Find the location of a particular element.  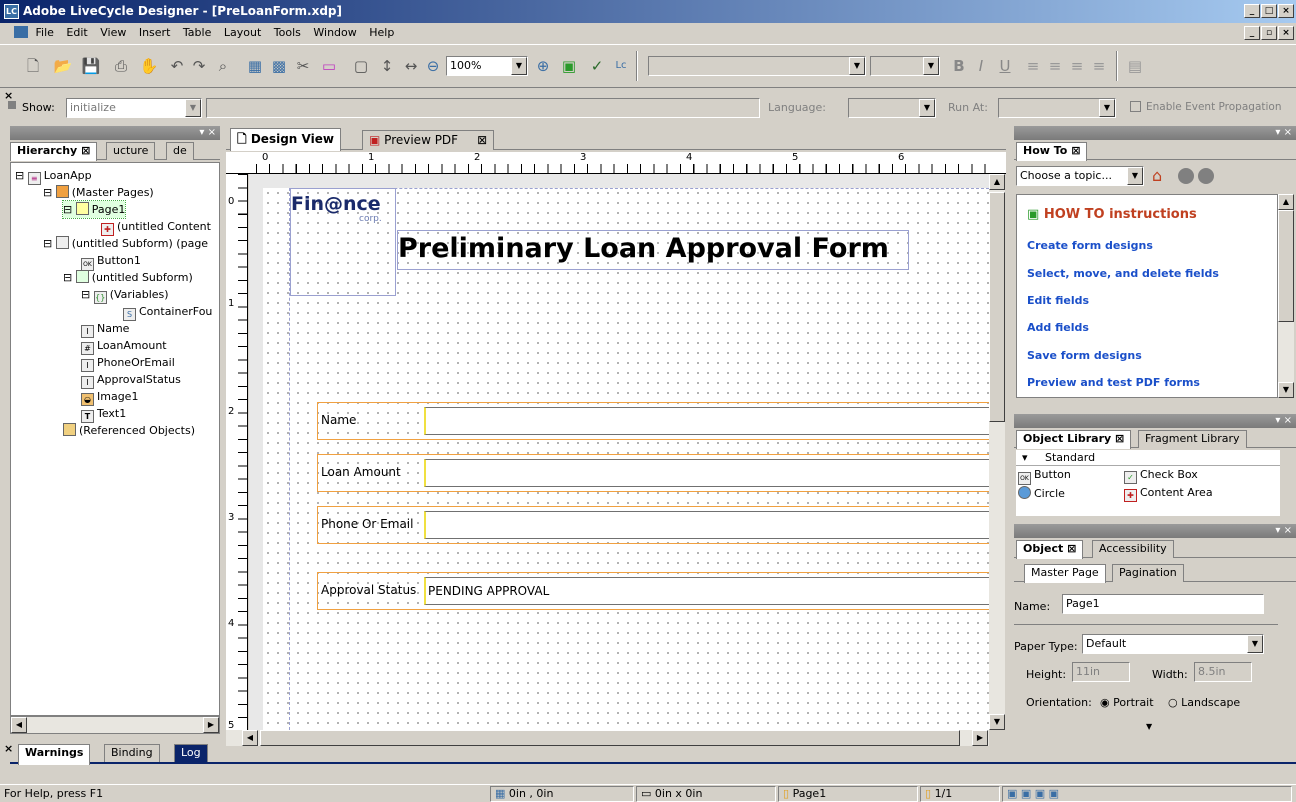

approval-status-input: PENDING APPROVAL is located at coordinates (713, 591).